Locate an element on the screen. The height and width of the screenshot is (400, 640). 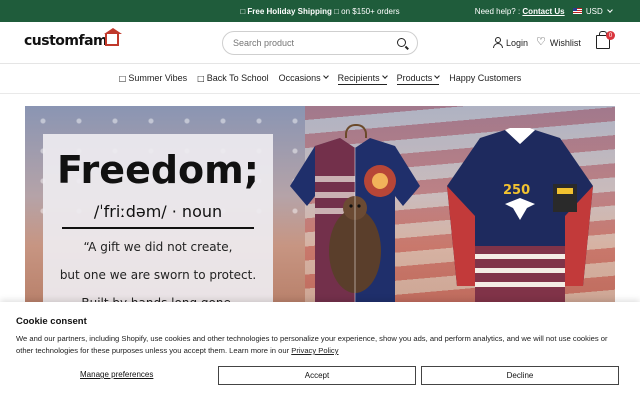
hero-pronunciation: /ˈfriːdəm/ · noun is located at coordinates (158, 211).